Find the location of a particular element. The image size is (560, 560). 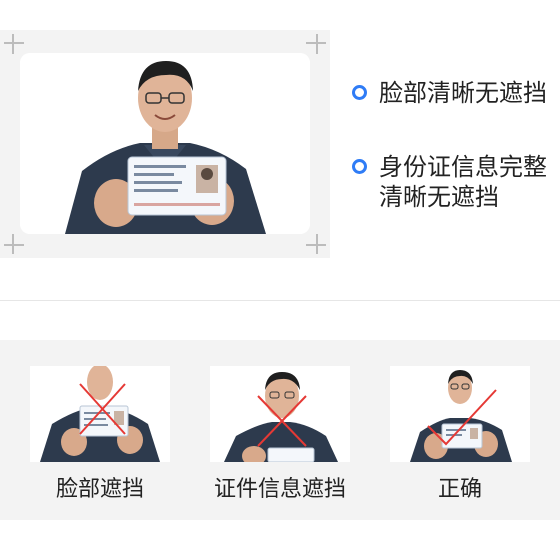

example-label: 正确 is located at coordinates (459, 489).